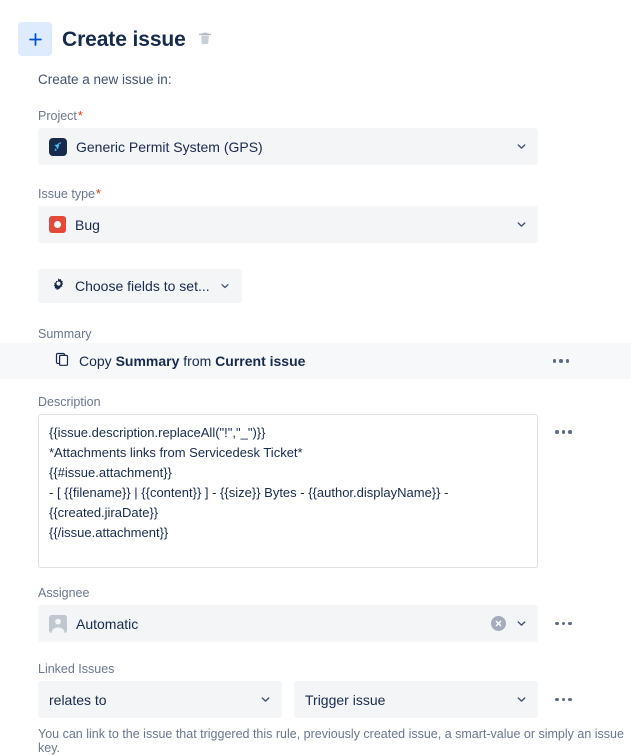 This screenshot has width=631, height=755. What do you see at coordinates (560, 361) in the screenshot?
I see `summary-more-options-icon` at bounding box center [560, 361].